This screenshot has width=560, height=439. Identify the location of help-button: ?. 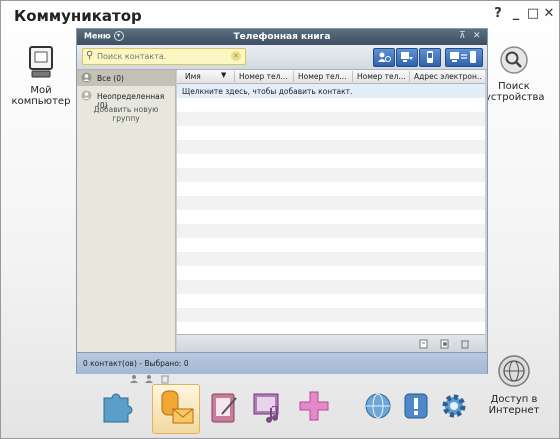
(498, 13).